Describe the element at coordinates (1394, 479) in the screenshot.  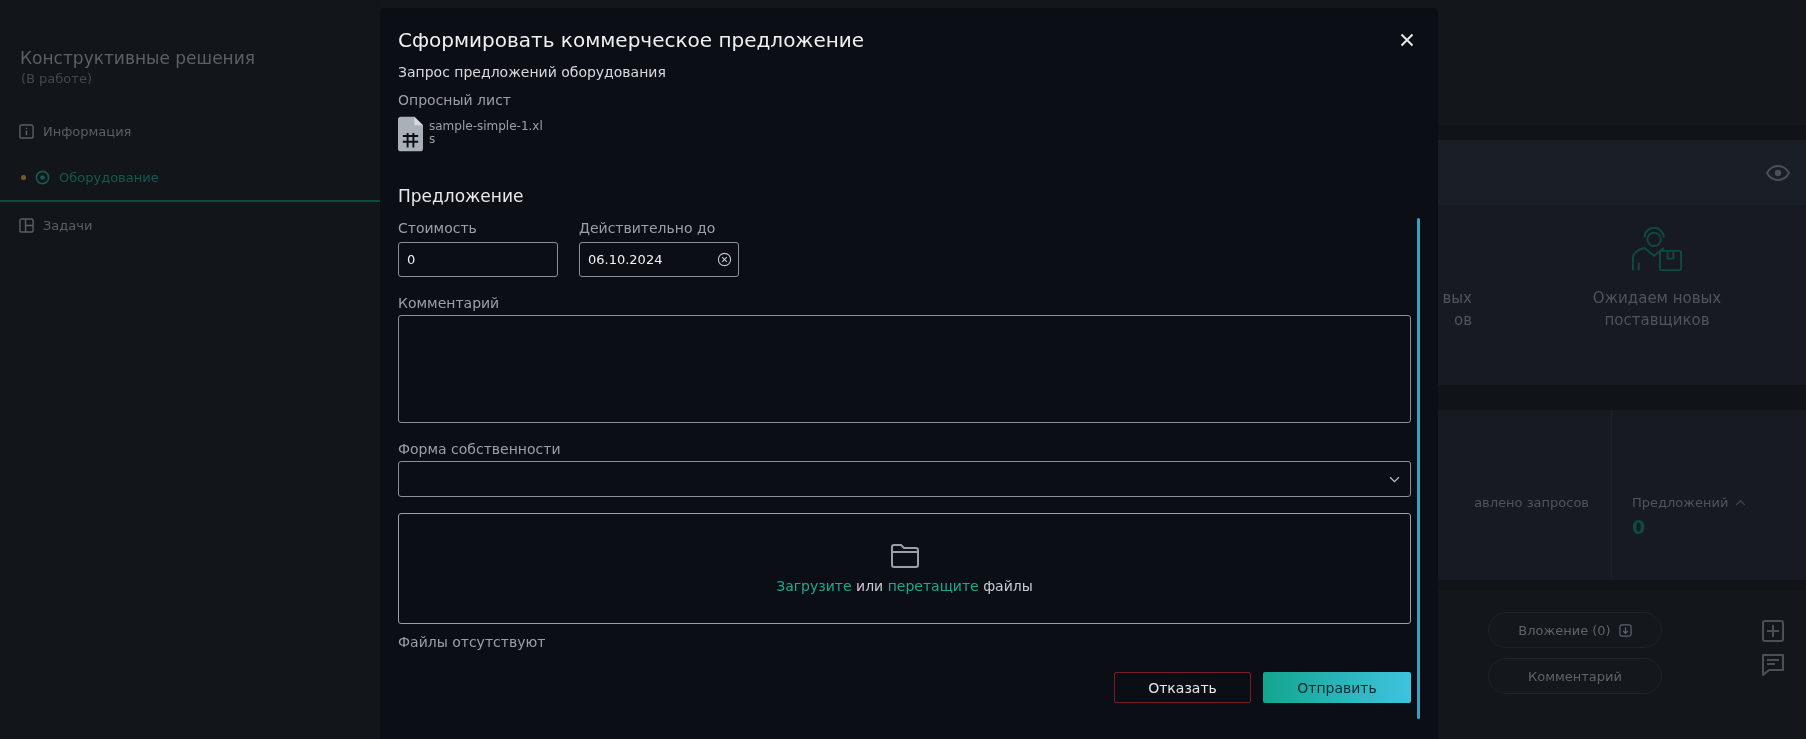
I see `chevron-down-icon` at that location.